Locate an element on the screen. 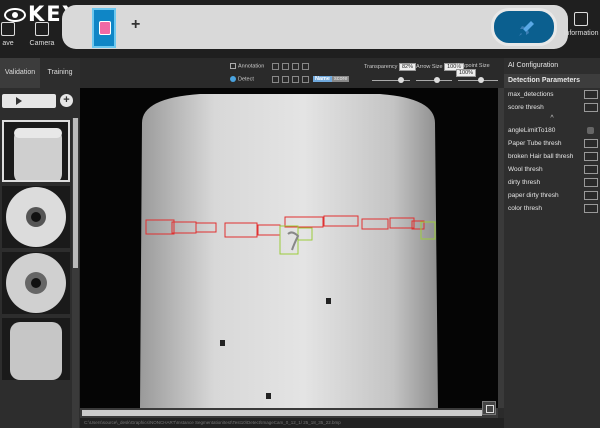 This screenshot has height=428, width=600. keypoint-size-control: Keypoint Size 100% is located at coordinates (480, 70).